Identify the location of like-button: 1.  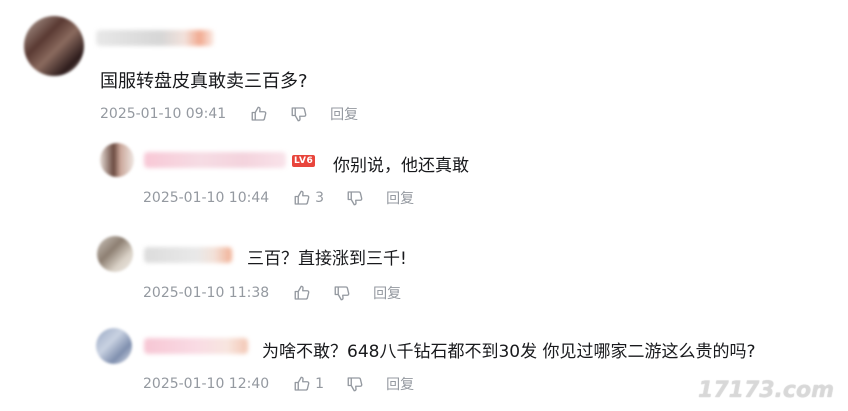
(308, 384).